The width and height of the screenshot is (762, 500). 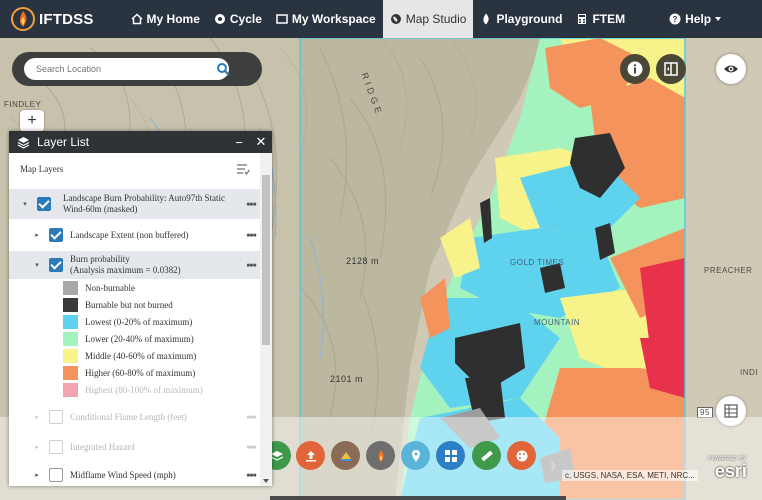 I want to click on swipe-icon, so click(x=671, y=69).